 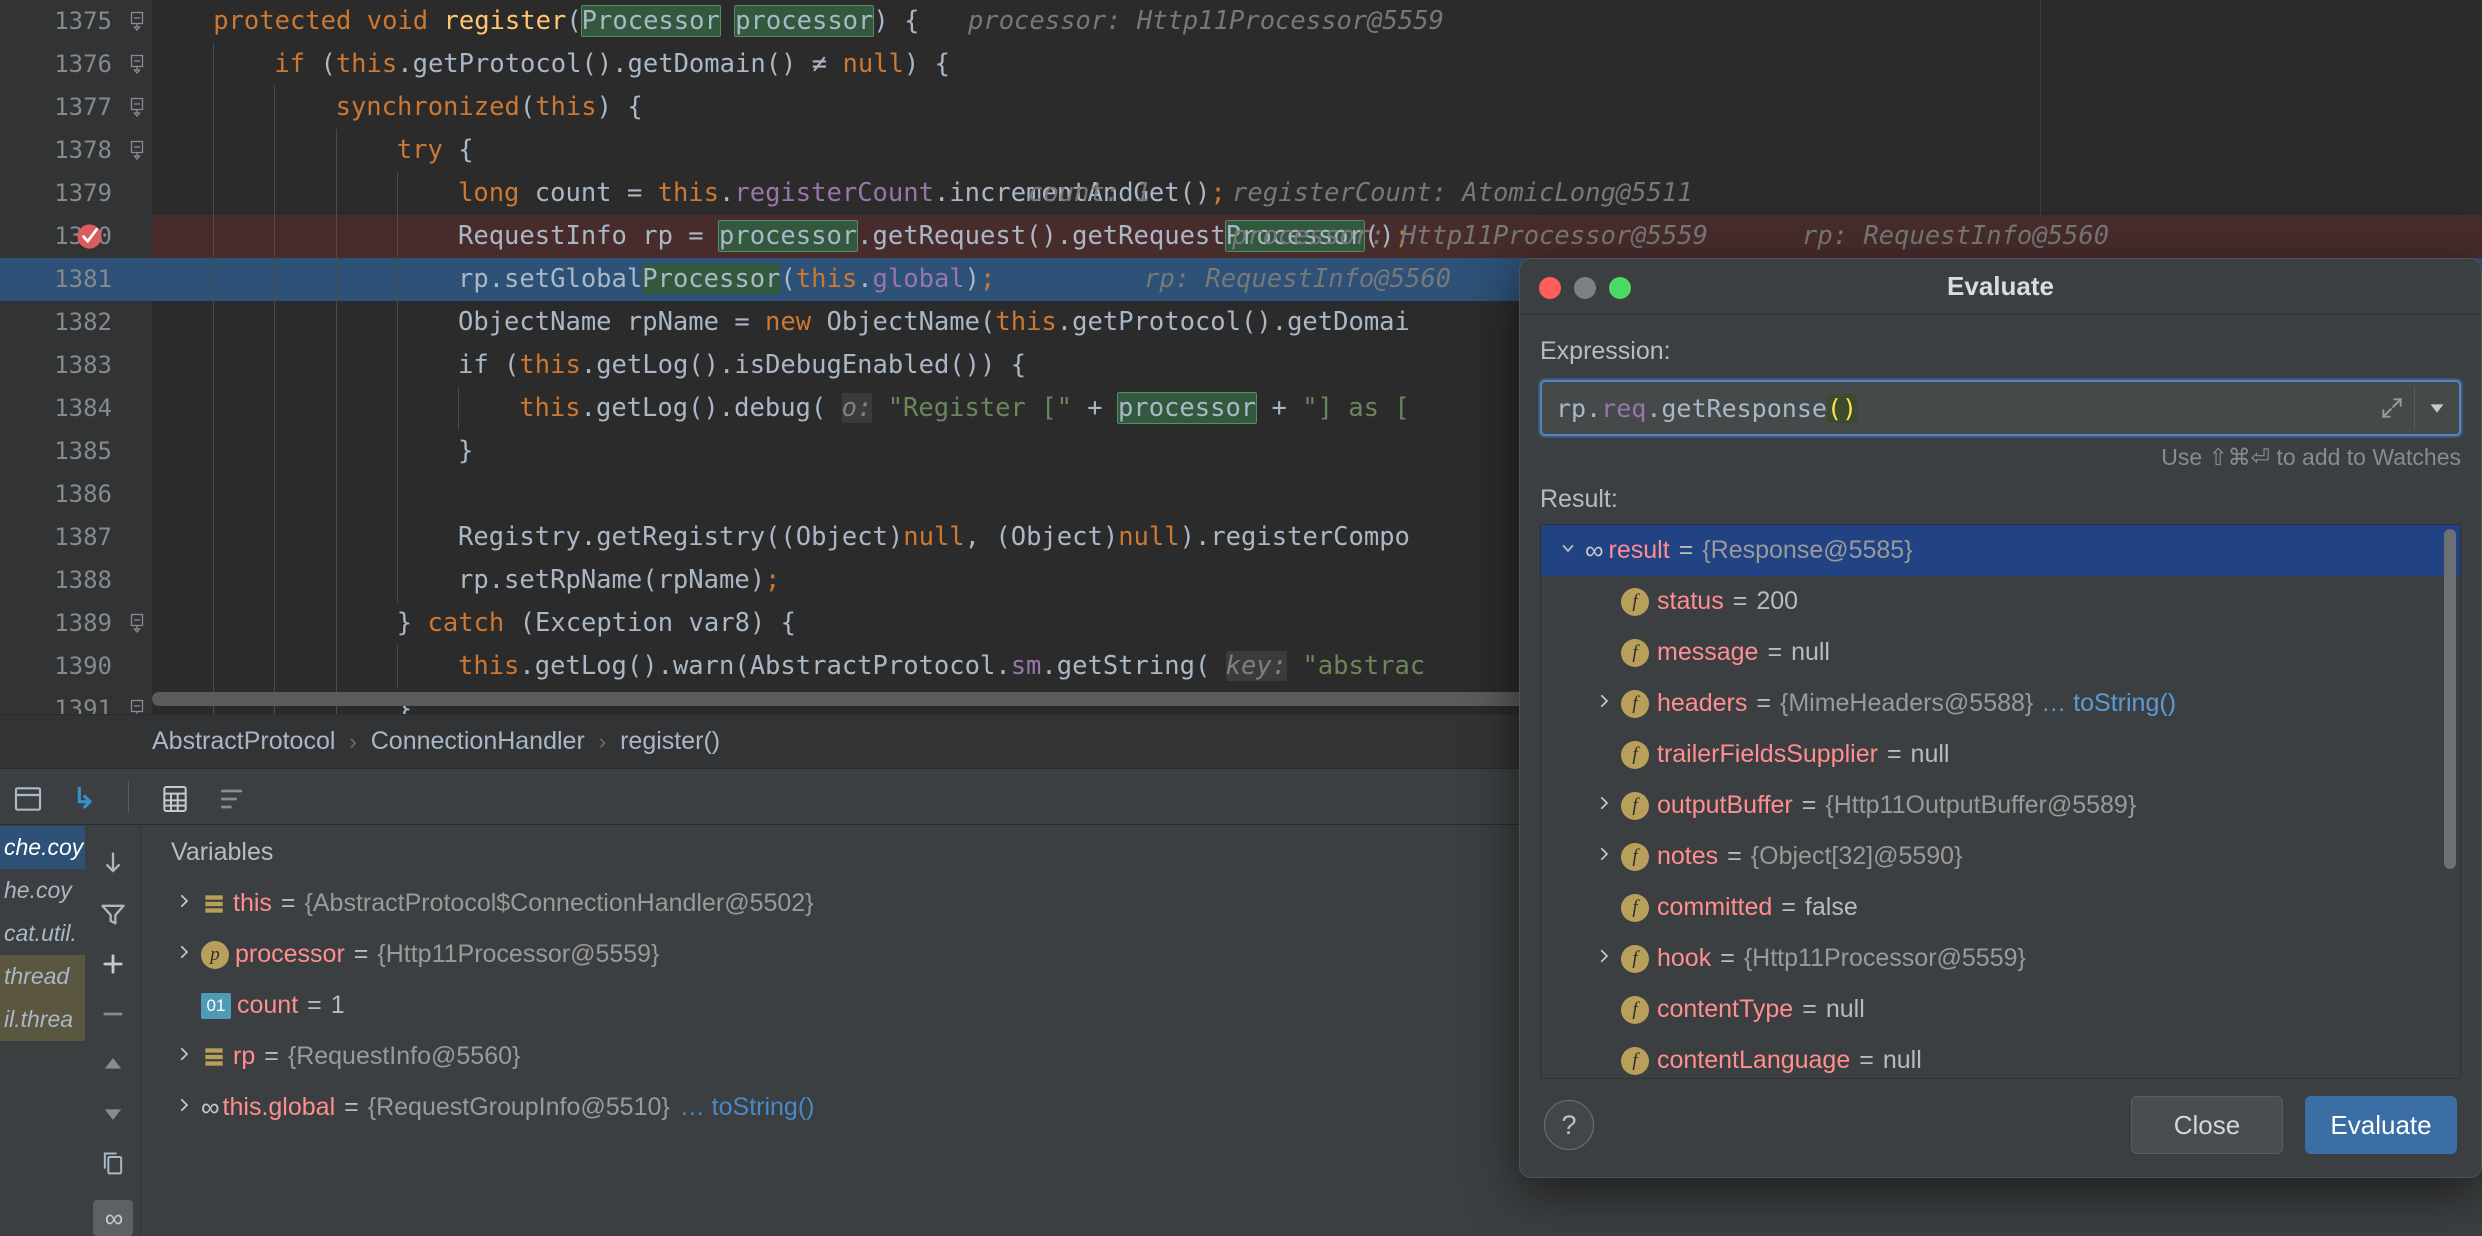 What do you see at coordinates (42, 847) in the screenshot?
I see `frame-item: che.coy` at bounding box center [42, 847].